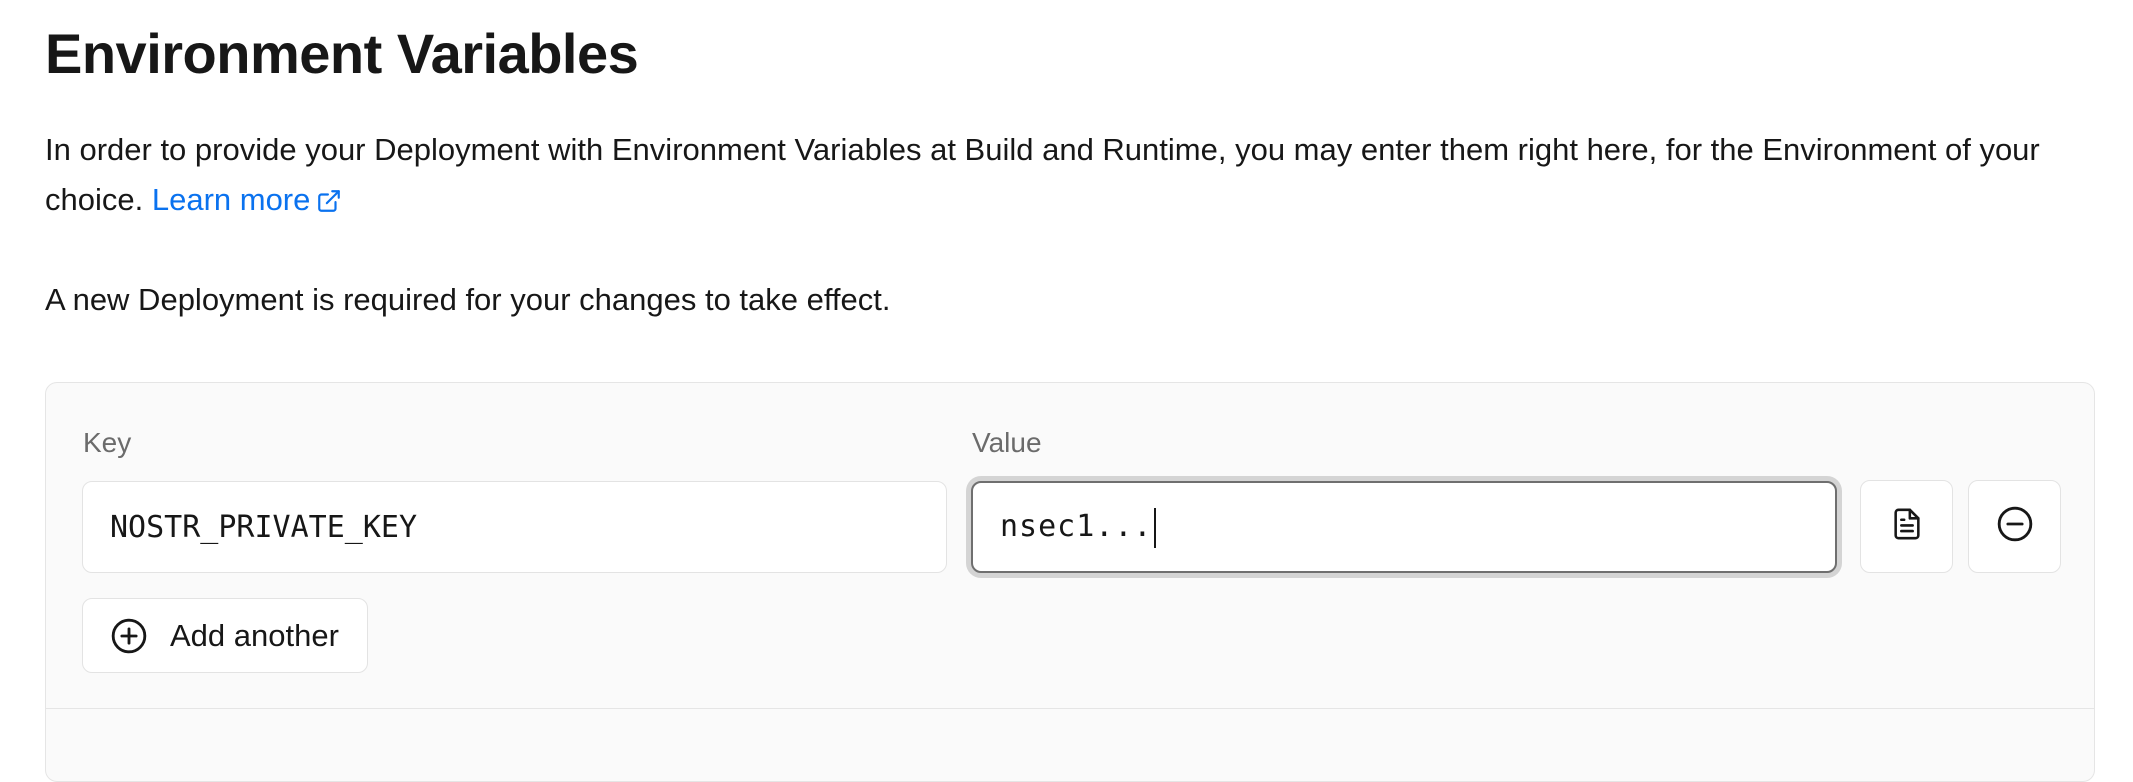 The height and width of the screenshot is (782, 2133). I want to click on plus-circle-icon, so click(129, 636).